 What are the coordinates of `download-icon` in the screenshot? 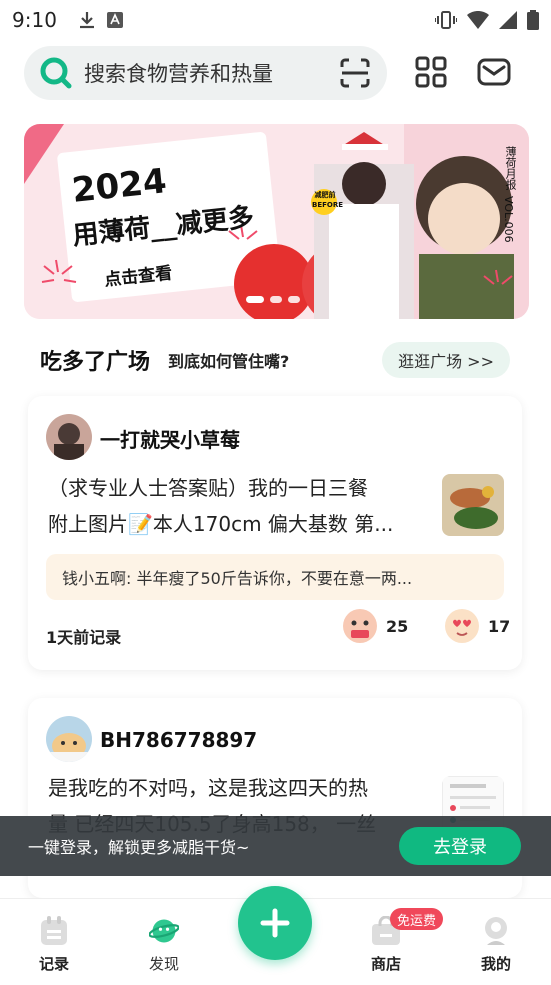 It's located at (86, 20).